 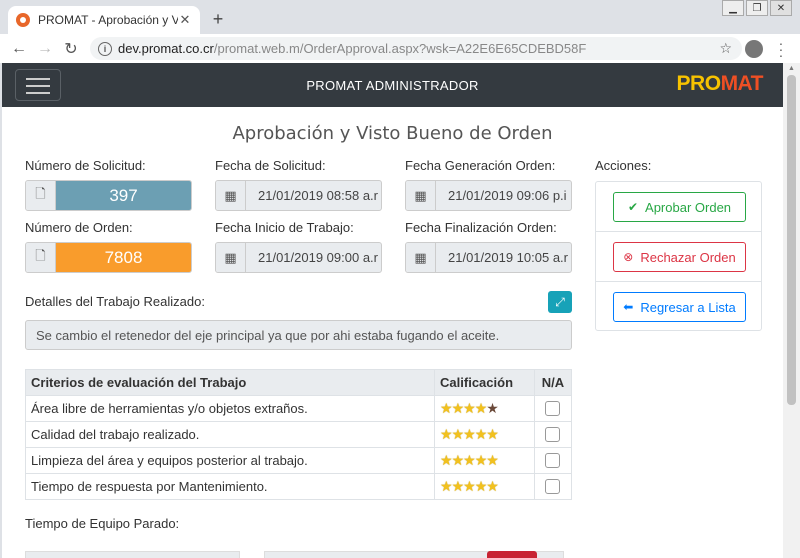 I want to click on orden-value: 7808, so click(x=123, y=257).